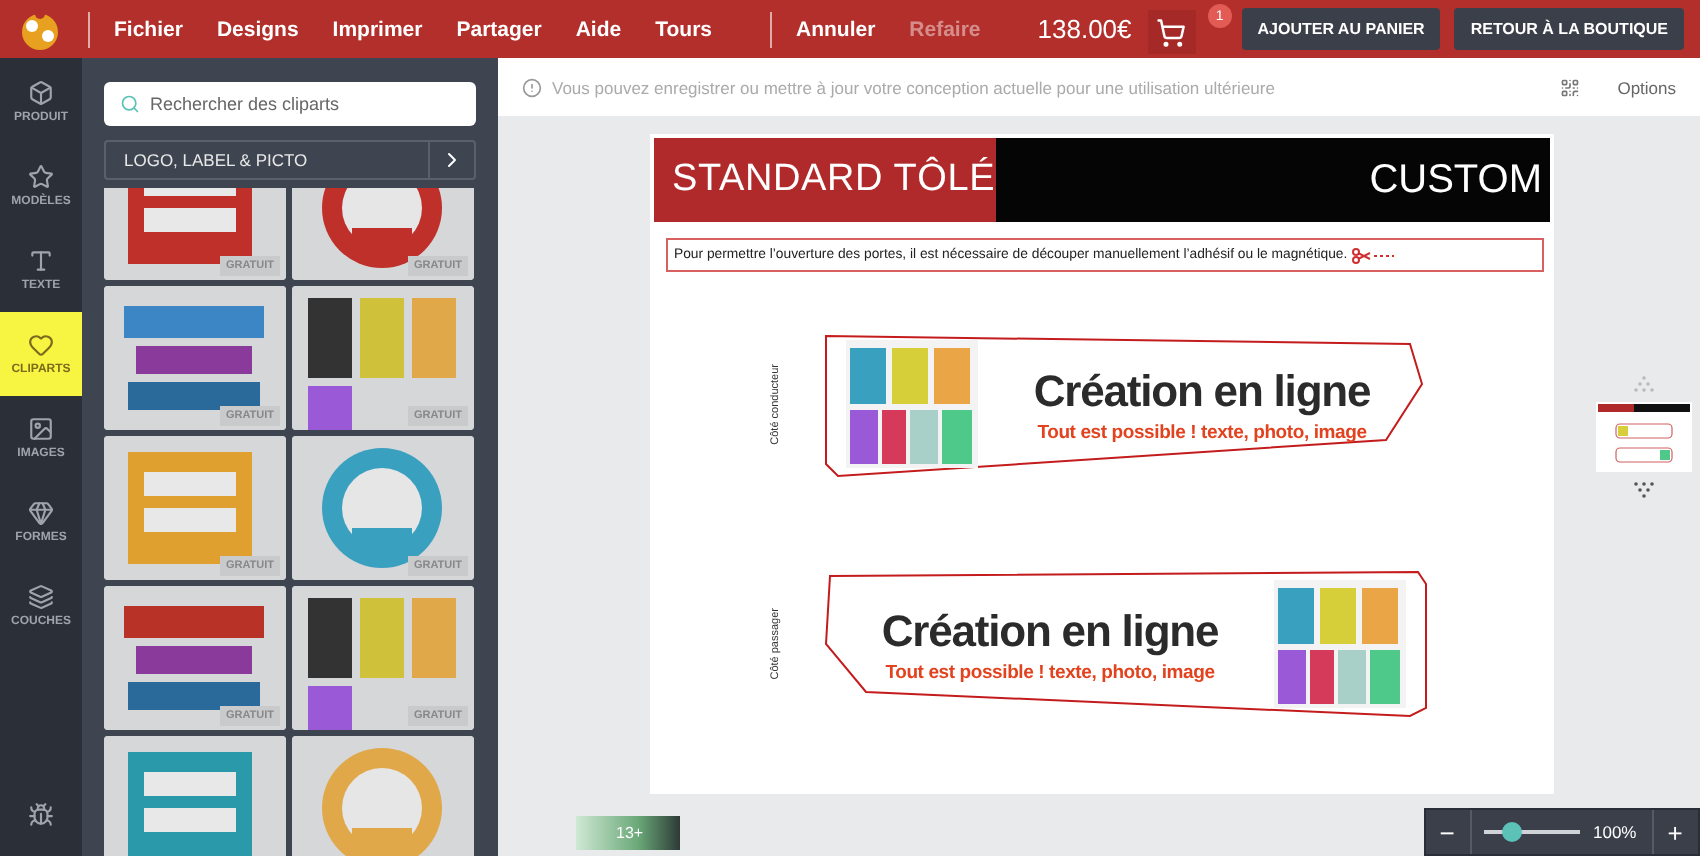  I want to click on page-thumbnail, so click(1643, 437).